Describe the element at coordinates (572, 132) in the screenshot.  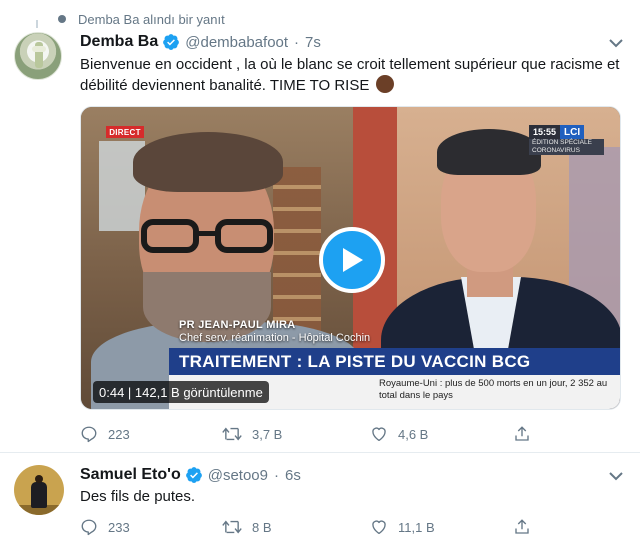
I see `channel-logo: LCI` at that location.